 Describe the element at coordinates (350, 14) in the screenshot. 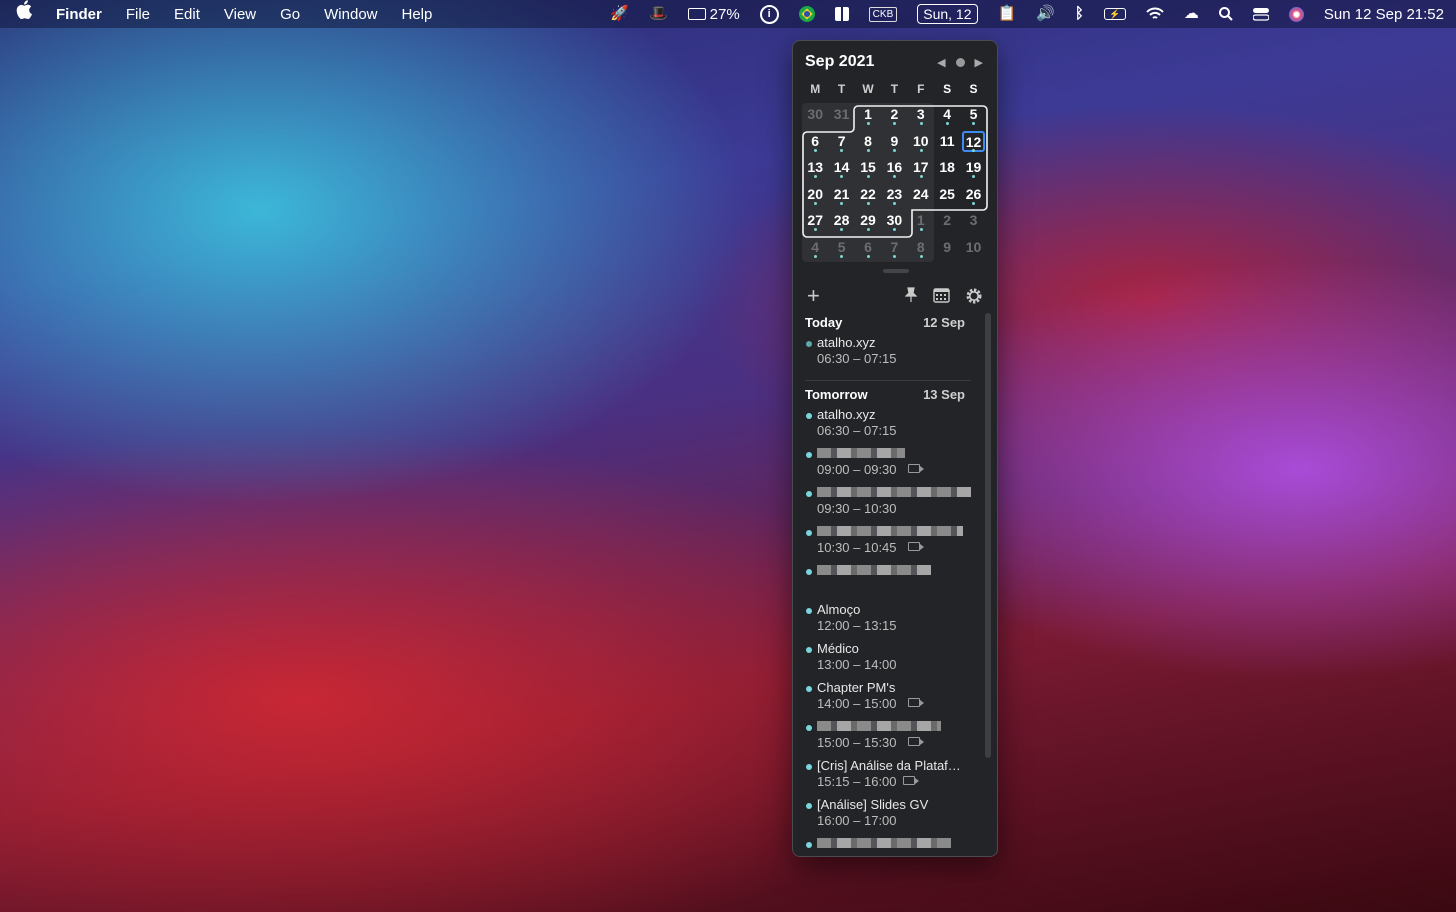

I see `menu-window: Window` at that location.